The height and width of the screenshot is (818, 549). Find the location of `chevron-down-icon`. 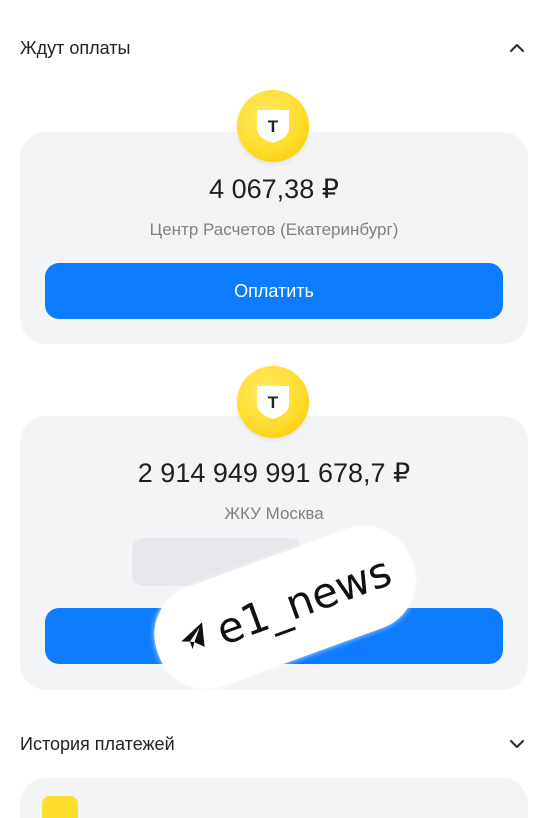

chevron-down-icon is located at coordinates (517, 744).